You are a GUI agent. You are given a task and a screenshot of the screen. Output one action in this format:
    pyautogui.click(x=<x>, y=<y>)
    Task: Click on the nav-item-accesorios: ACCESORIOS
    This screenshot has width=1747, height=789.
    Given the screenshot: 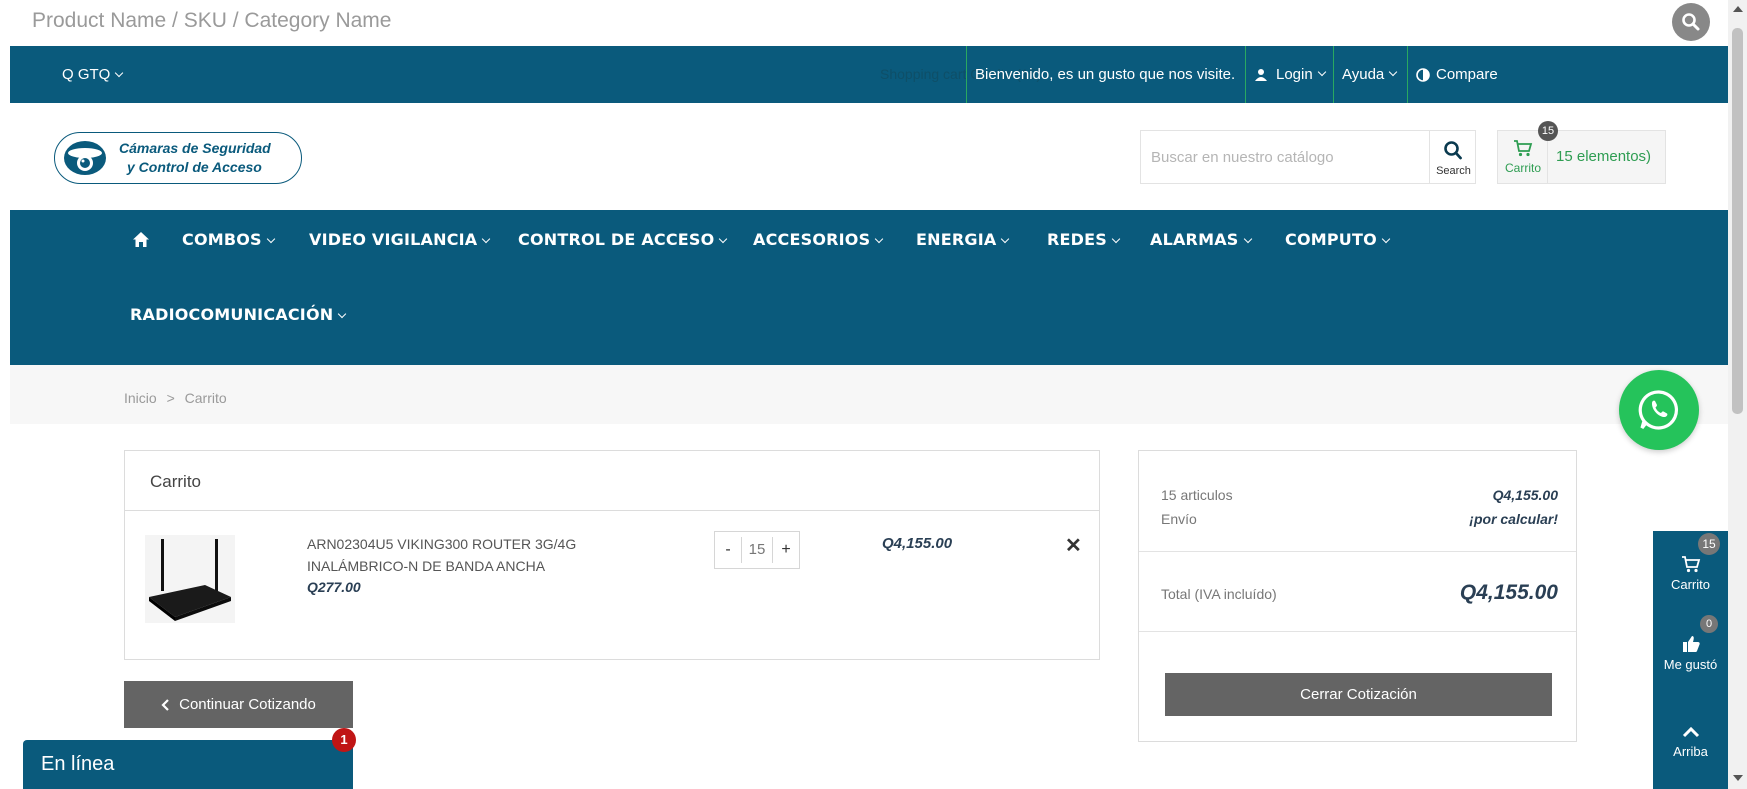 What is the action you would take?
    pyautogui.click(x=818, y=239)
    